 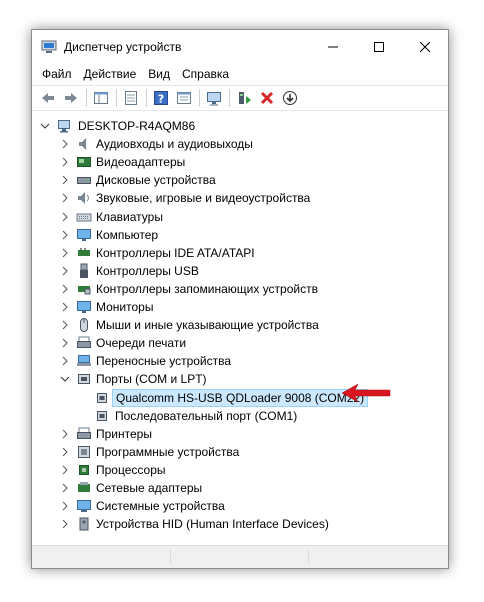 What do you see at coordinates (240, 271) in the screenshot?
I see `tree-item: Контроллеры USB` at bounding box center [240, 271].